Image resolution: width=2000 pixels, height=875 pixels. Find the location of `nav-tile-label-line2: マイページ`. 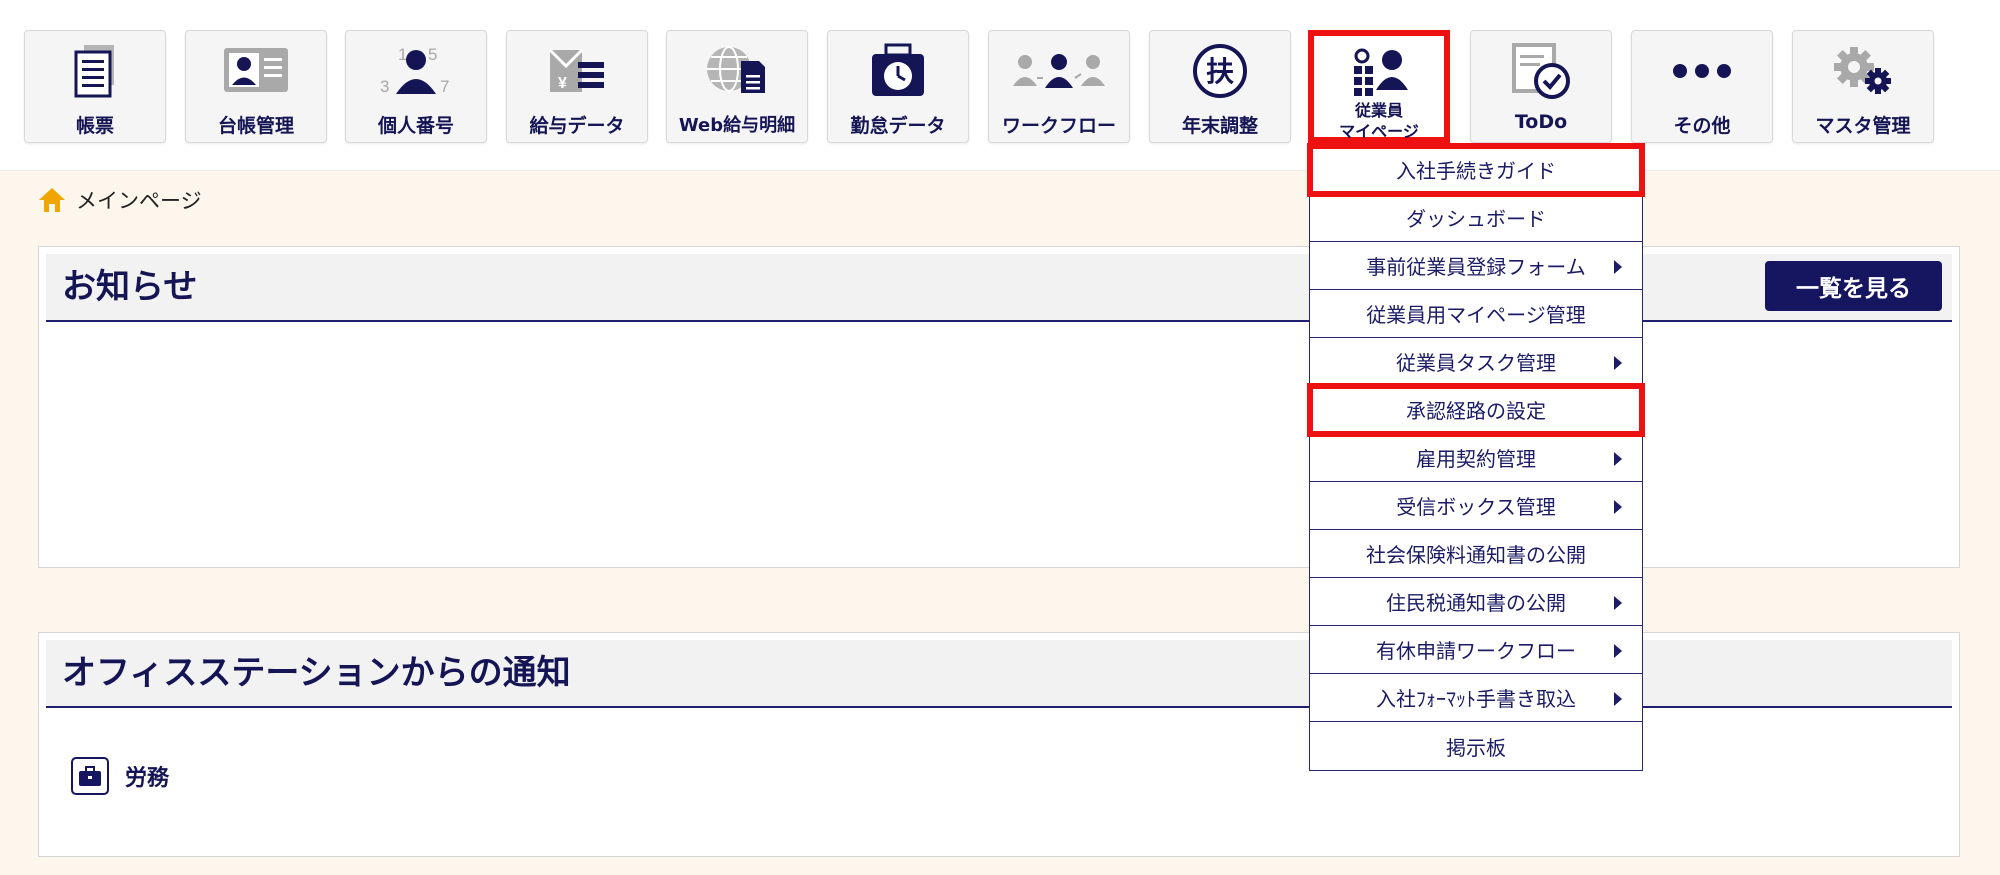

nav-tile-label-line2: マイページ is located at coordinates (1379, 131).